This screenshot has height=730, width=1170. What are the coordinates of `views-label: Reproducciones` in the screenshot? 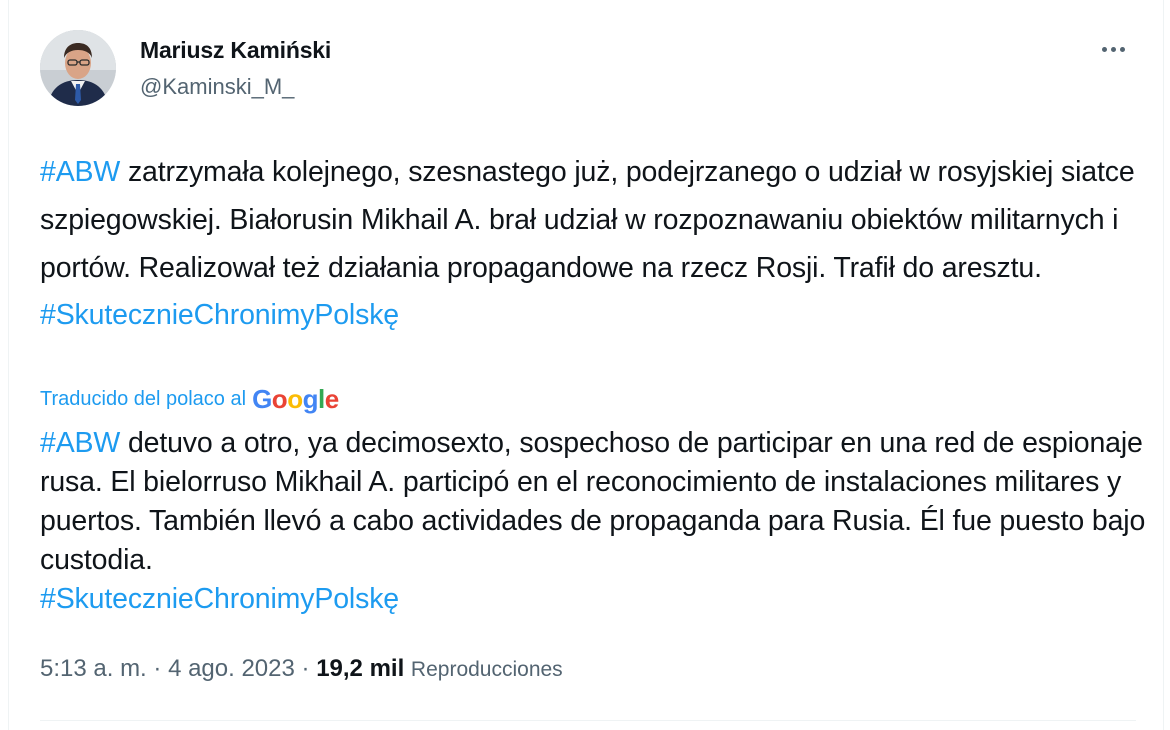 It's located at (486, 669).